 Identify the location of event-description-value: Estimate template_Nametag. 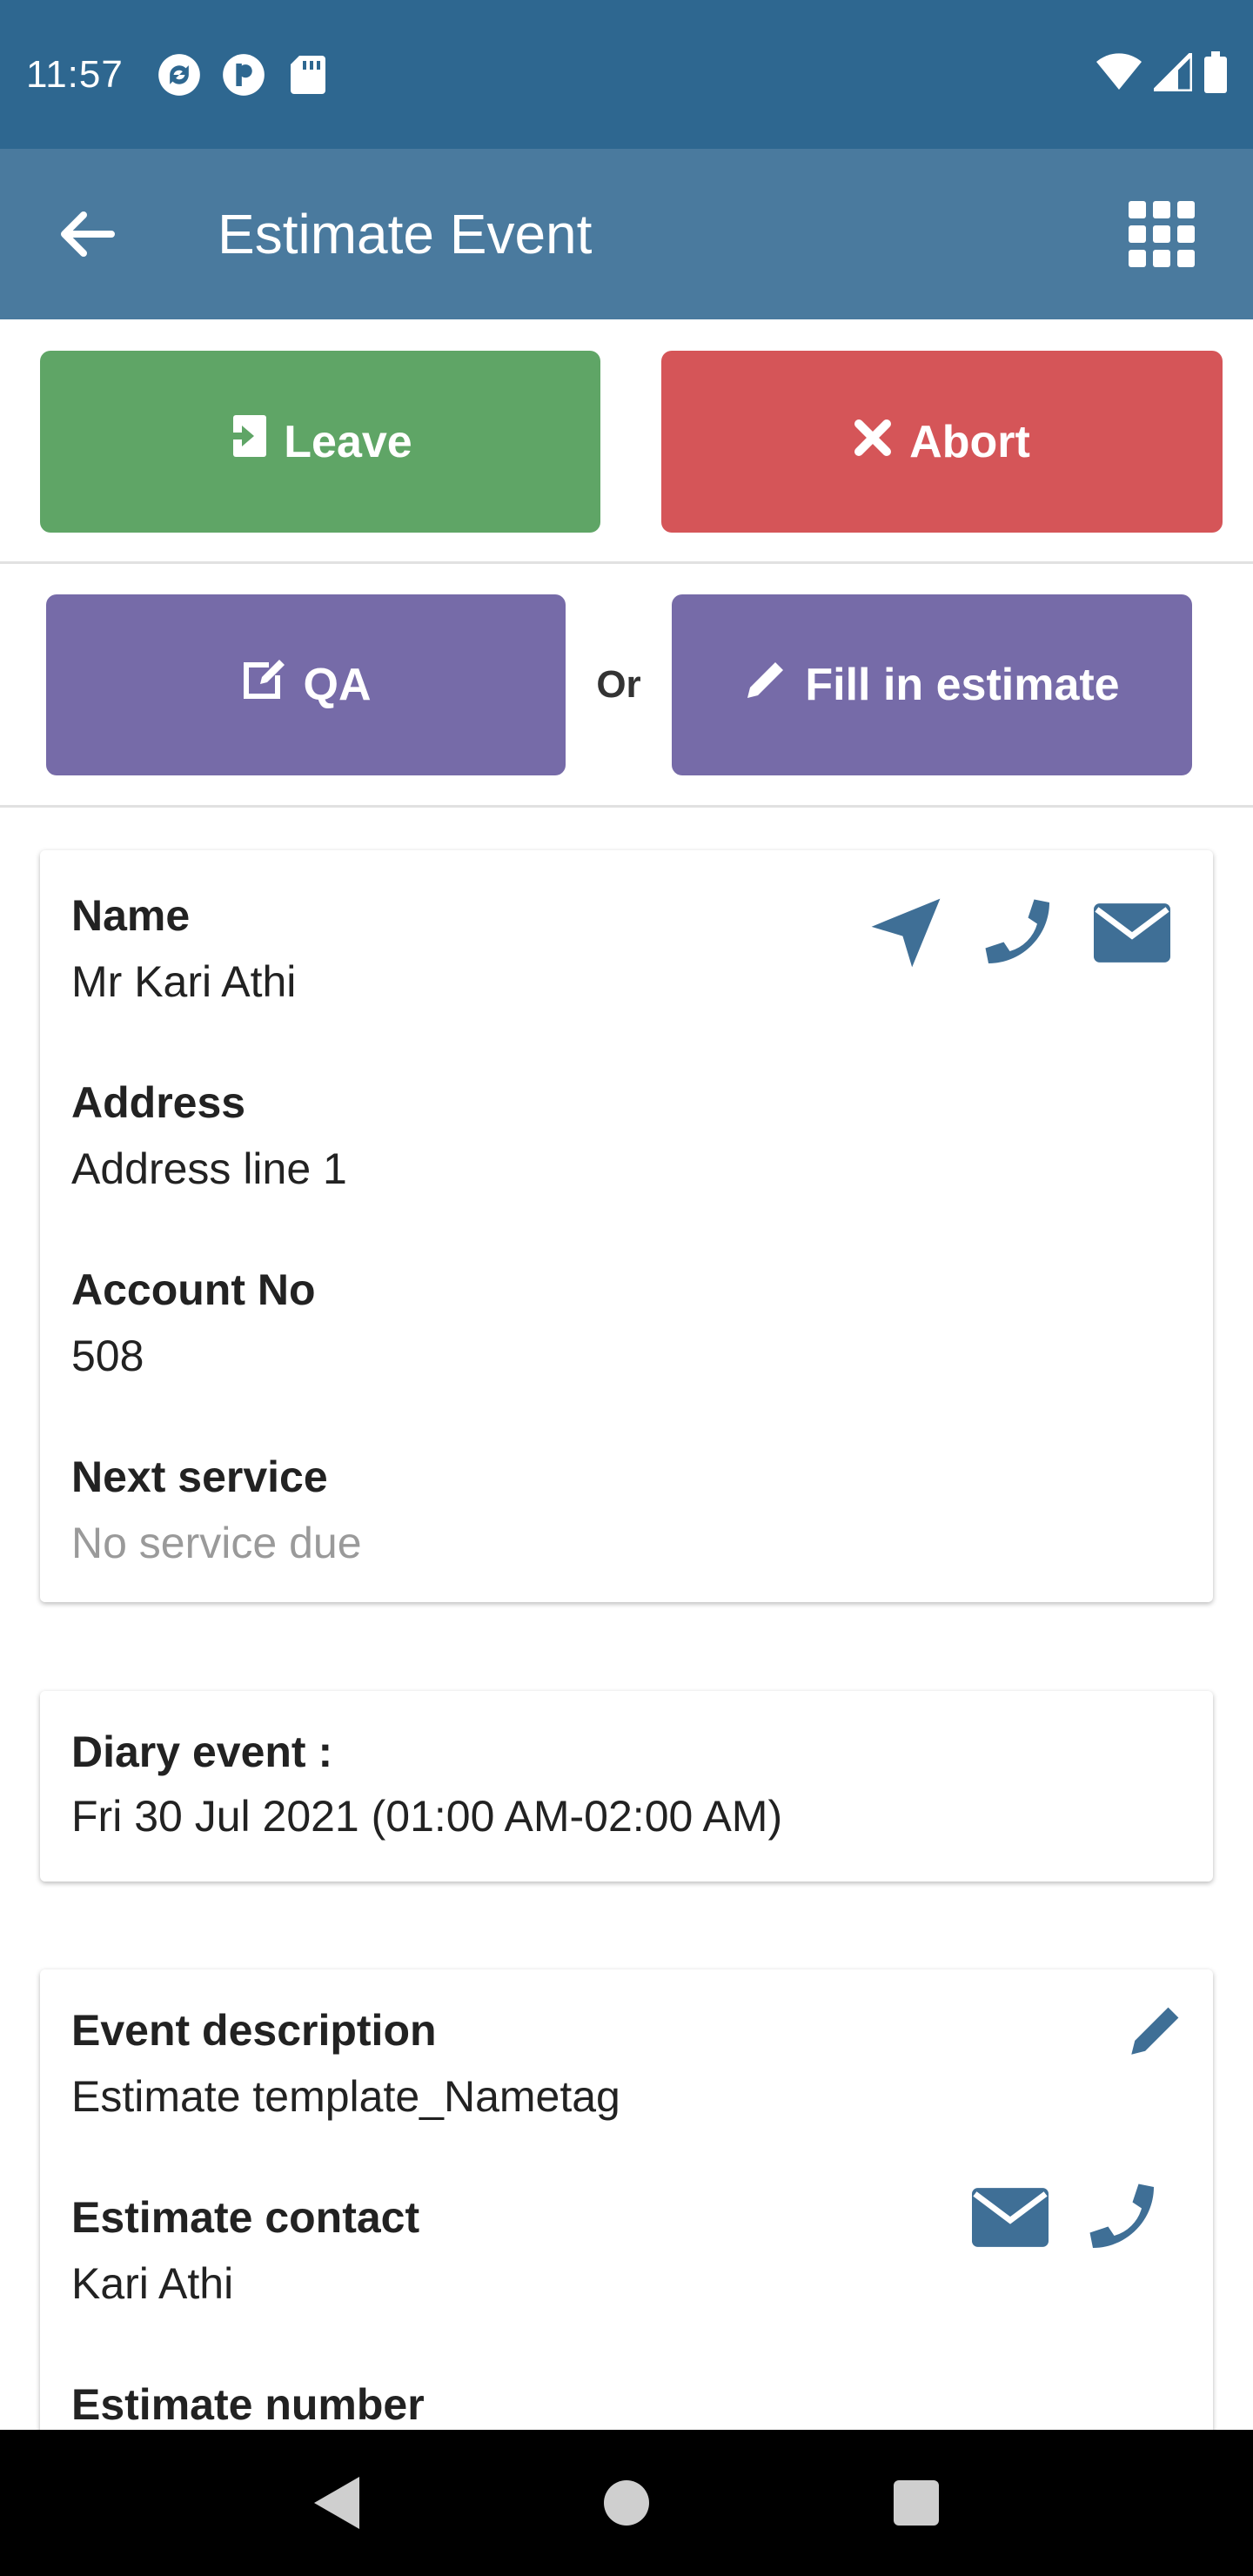
(345, 2096).